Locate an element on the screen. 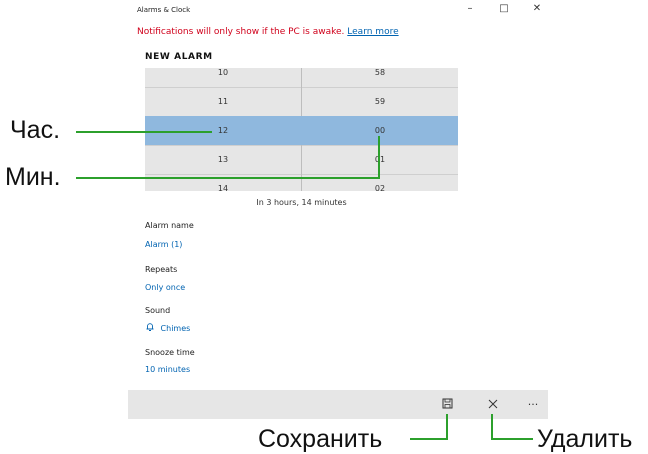 Image resolution: width=648 pixels, height=454 pixels. save-button is located at coordinates (447, 405).